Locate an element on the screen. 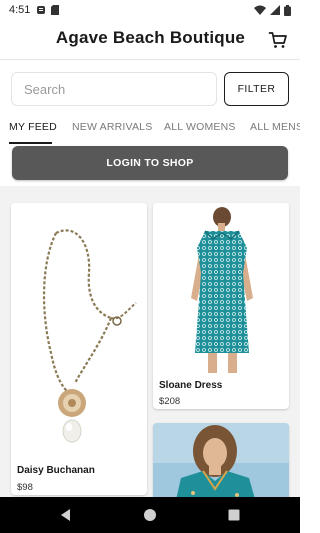 The image size is (320, 533). cart-icon is located at coordinates (278, 43).